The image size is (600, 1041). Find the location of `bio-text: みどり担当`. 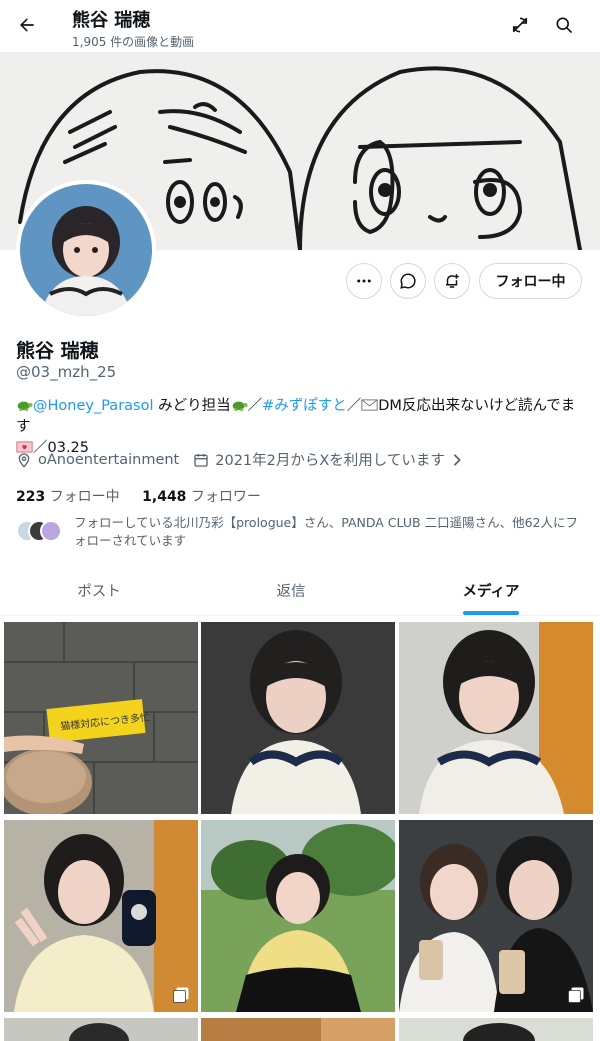

bio-text: みどり担当 is located at coordinates (192, 406).